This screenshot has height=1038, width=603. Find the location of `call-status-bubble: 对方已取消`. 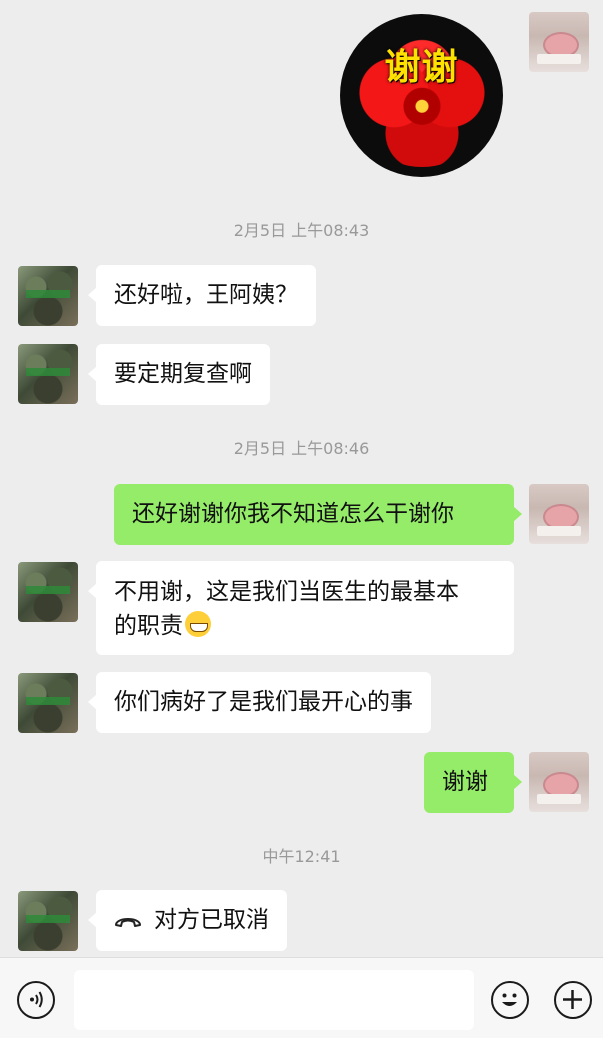

call-status-bubble: 对方已取消 is located at coordinates (187, 920).